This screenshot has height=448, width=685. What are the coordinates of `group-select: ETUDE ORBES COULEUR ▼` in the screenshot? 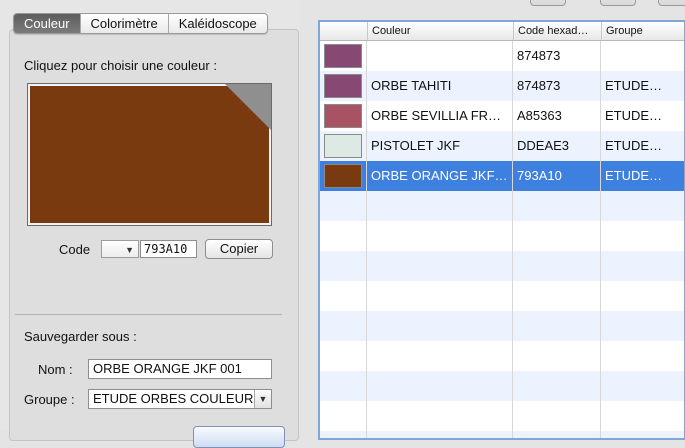 It's located at (180, 399).